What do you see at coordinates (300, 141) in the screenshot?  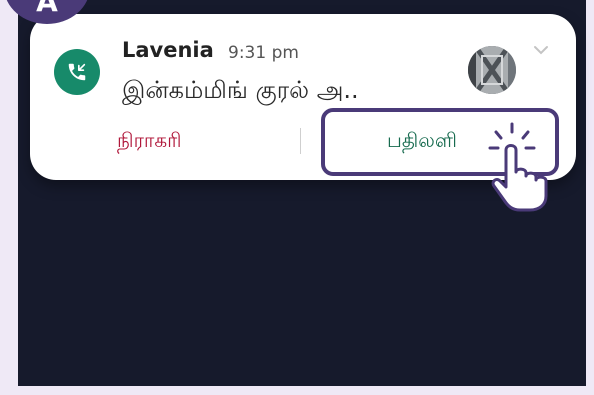 I see `action-divider` at bounding box center [300, 141].